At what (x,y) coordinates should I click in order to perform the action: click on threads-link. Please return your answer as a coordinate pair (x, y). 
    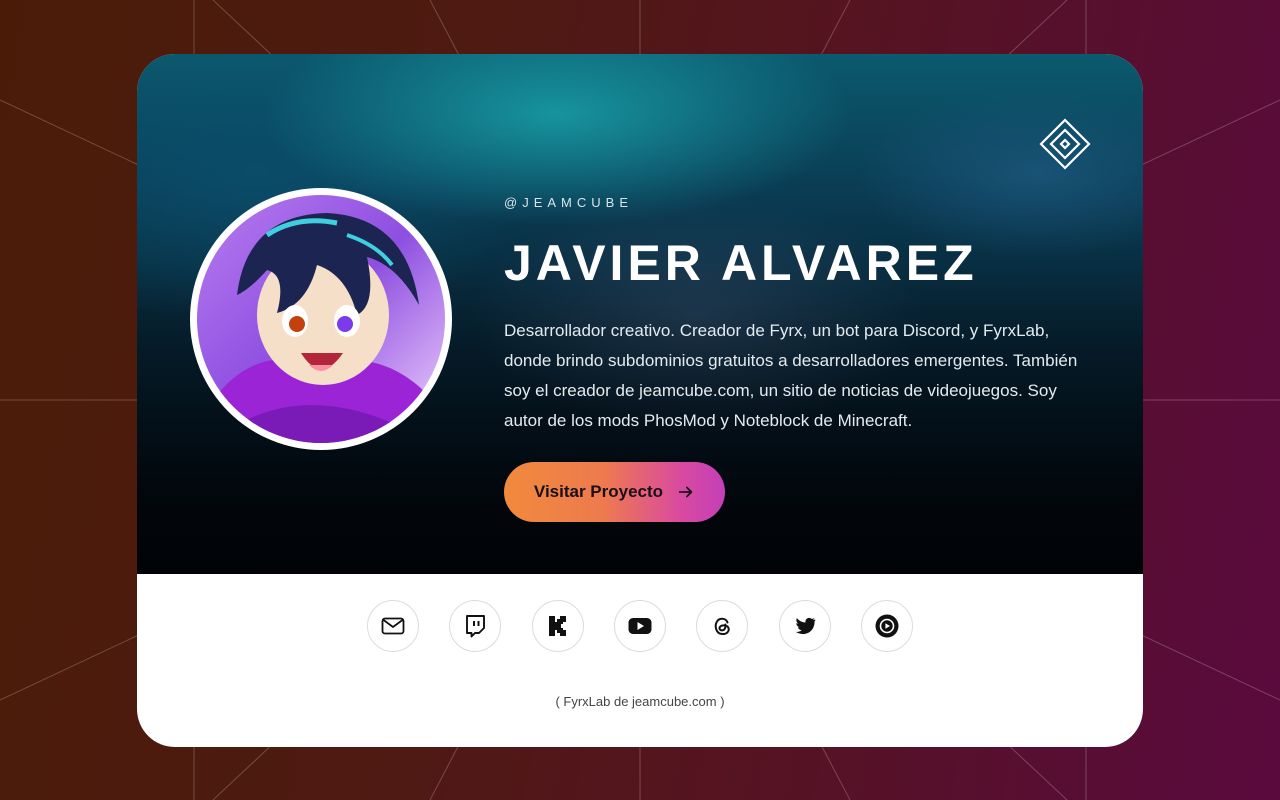
    Looking at the image, I should click on (722, 626).